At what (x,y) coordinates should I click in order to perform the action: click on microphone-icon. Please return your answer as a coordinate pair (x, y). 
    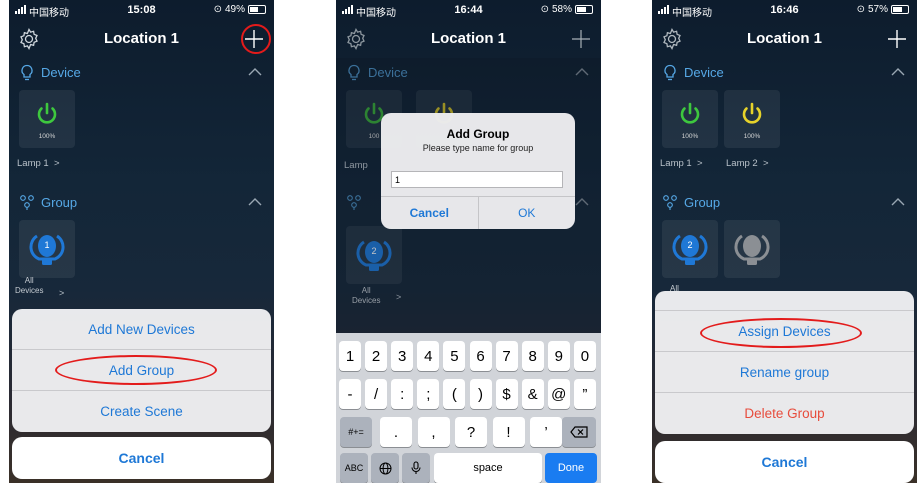
    Looking at the image, I should click on (416, 467).